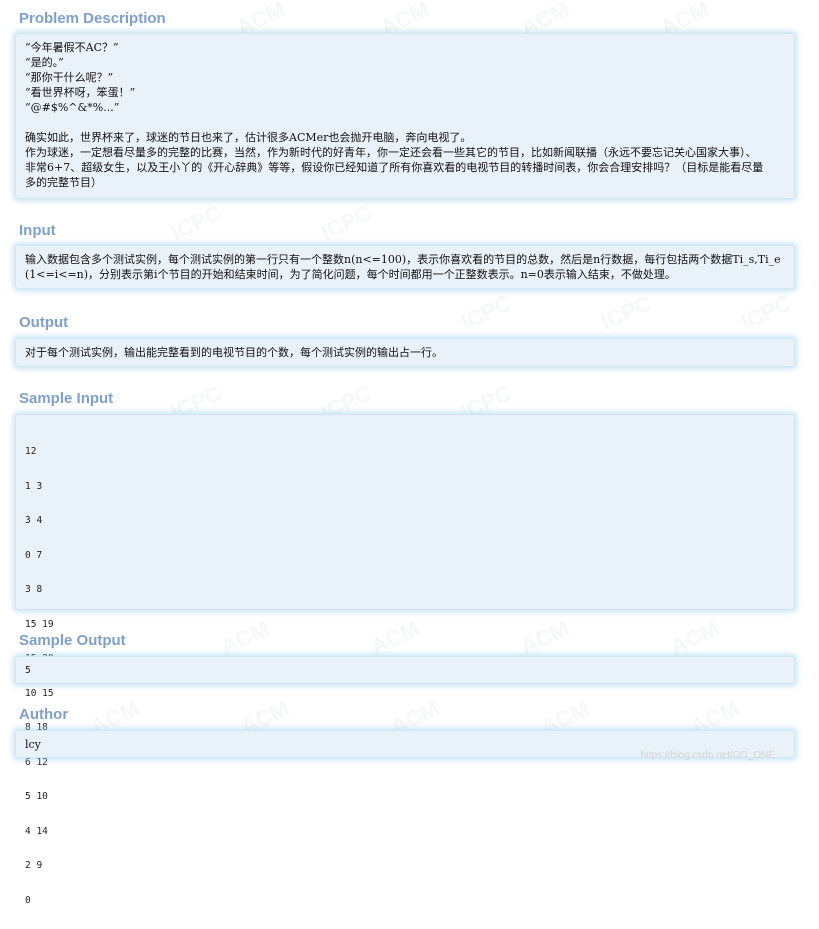 The height and width of the screenshot is (929, 819). Describe the element at coordinates (34, 555) in the screenshot. I see `sample-input-line: 0 7` at that location.